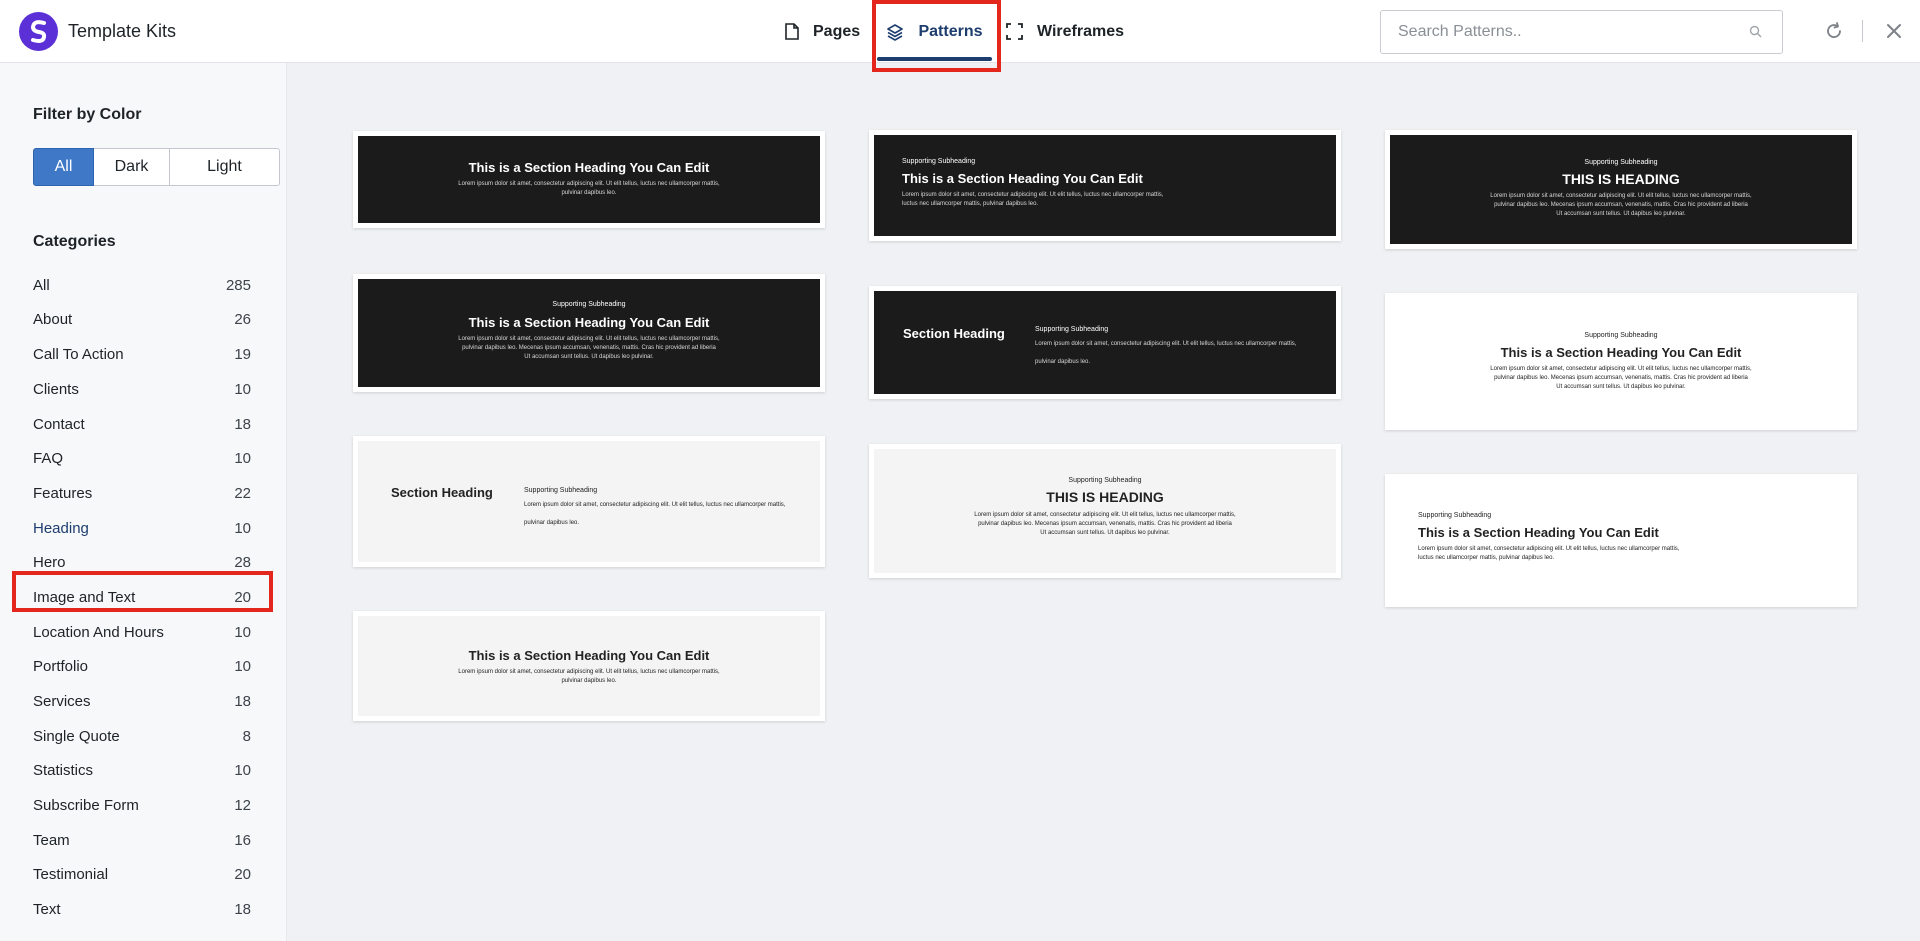 Image resolution: width=1920 pixels, height=941 pixels. What do you see at coordinates (242, 319) in the screenshot?
I see `category-count: 26` at bounding box center [242, 319].